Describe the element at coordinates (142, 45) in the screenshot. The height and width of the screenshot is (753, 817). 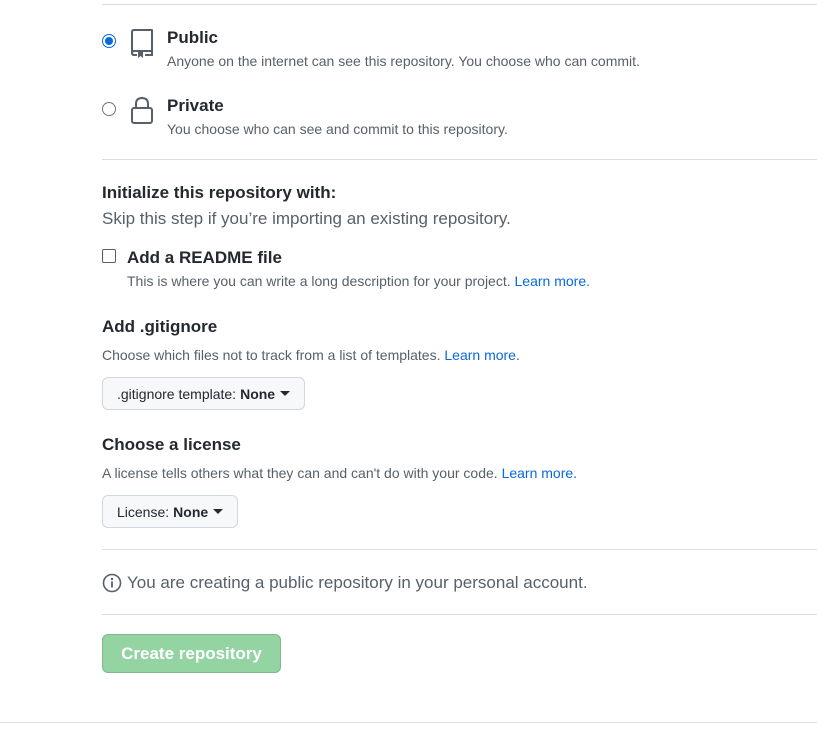
I see `repo-icon` at that location.